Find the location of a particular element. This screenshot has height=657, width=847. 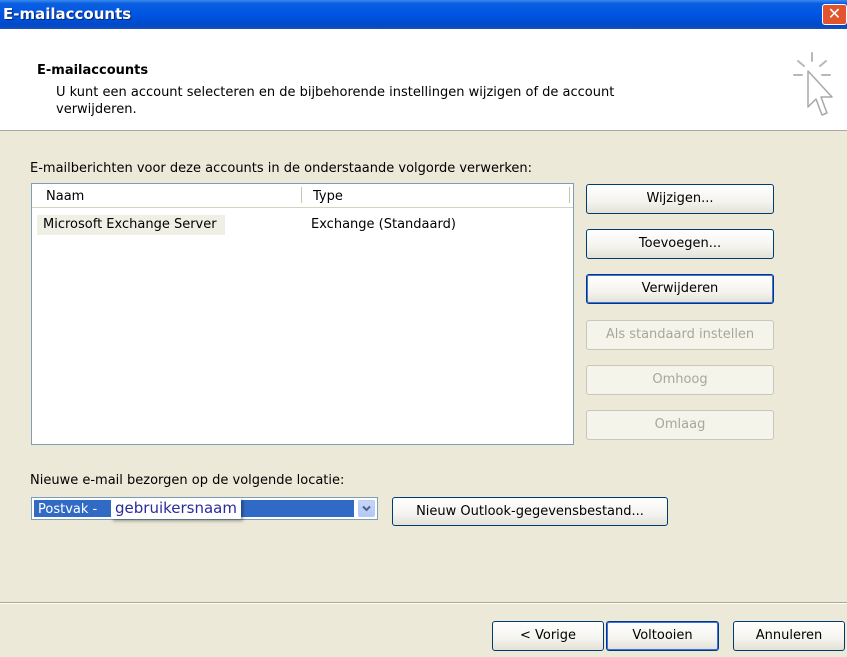

delivery-location-select: Postvak - gebruikersnaam is located at coordinates (204, 508).